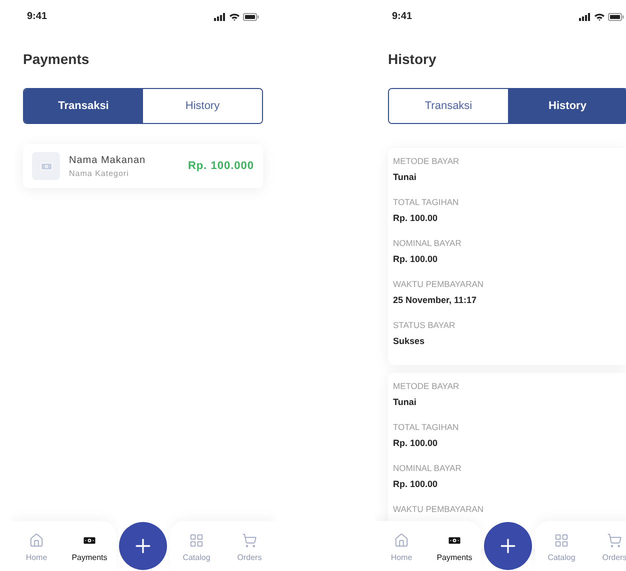 This screenshot has width=626, height=571. I want to click on page-title: Payments, so click(56, 59).